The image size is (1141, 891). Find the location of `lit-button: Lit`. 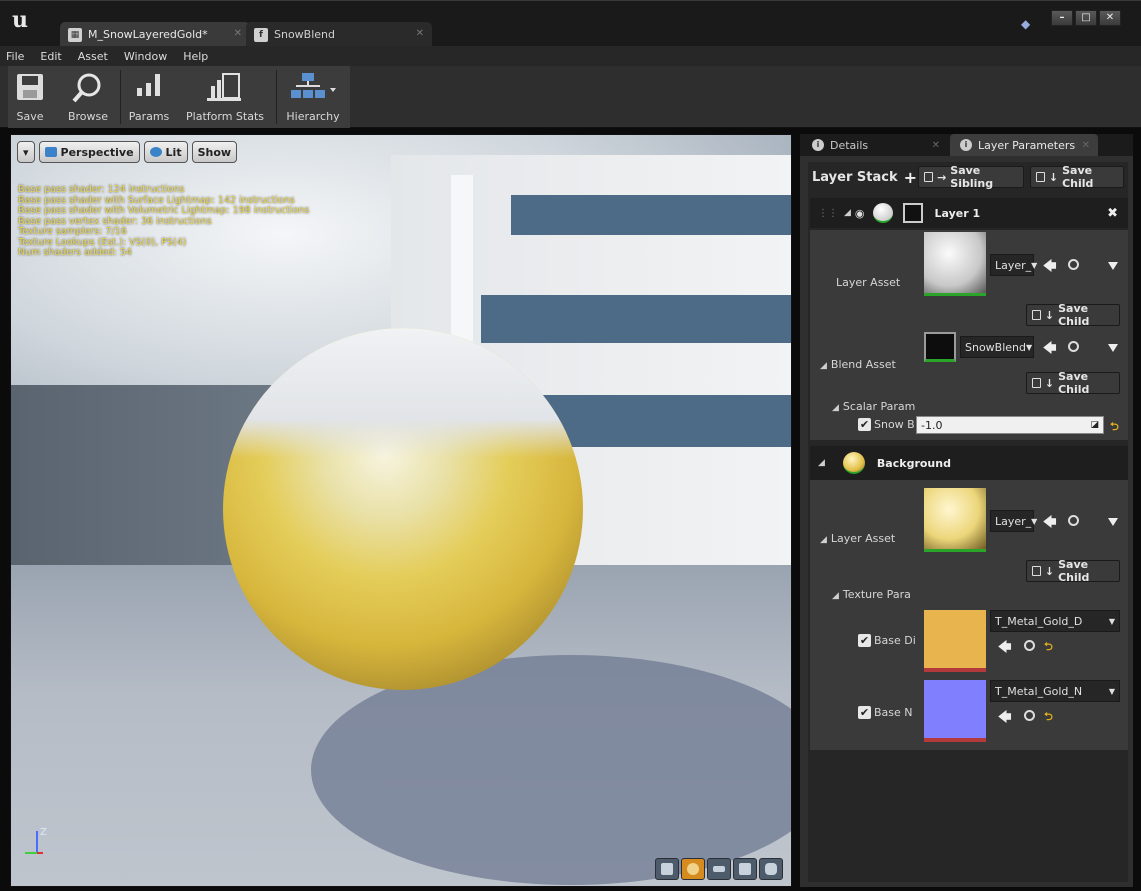

lit-button: Lit is located at coordinates (165, 152).